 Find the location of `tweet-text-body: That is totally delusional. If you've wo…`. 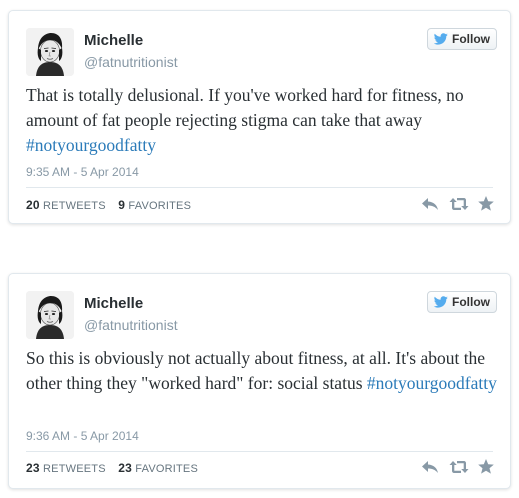

tweet-text-body: That is totally delusional. If you've wo… is located at coordinates (245, 107).